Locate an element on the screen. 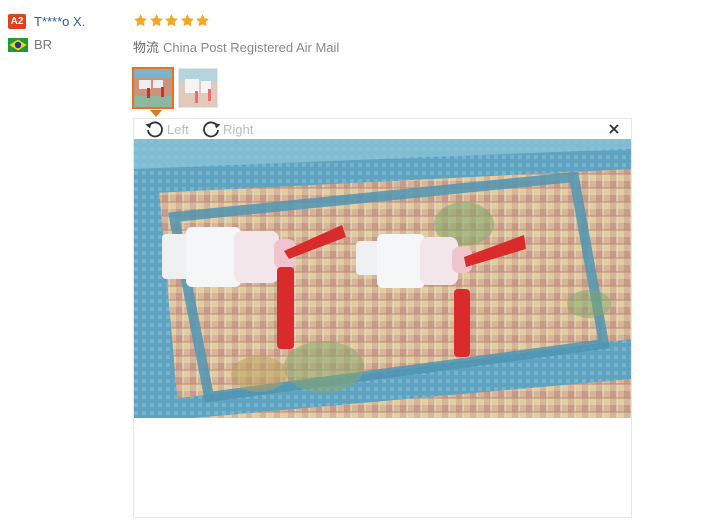 The height and width of the screenshot is (529, 706). close-icon is located at coordinates (614, 129).